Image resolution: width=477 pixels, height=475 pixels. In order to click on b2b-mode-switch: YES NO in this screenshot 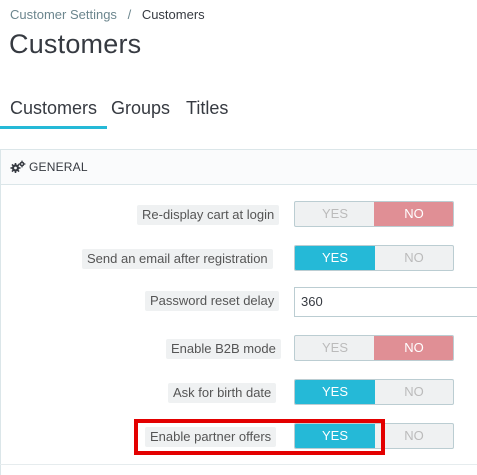, I will do `click(374, 348)`.